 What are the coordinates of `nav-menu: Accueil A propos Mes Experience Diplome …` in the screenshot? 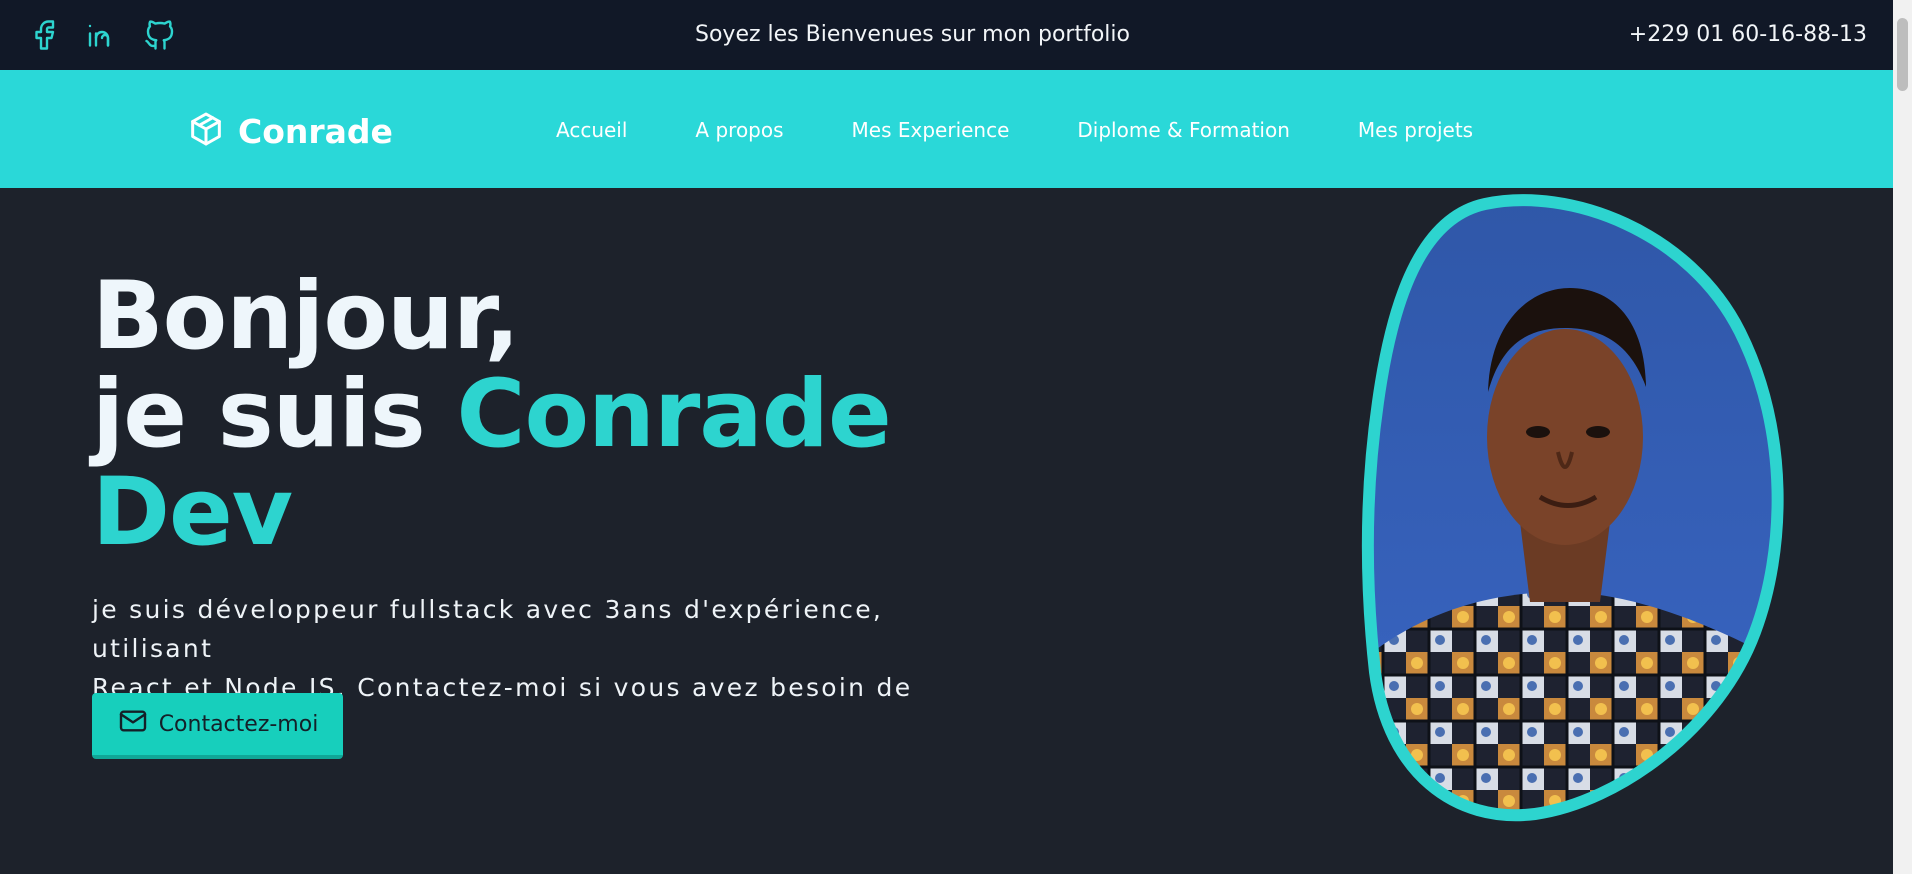 It's located at (1014, 130).